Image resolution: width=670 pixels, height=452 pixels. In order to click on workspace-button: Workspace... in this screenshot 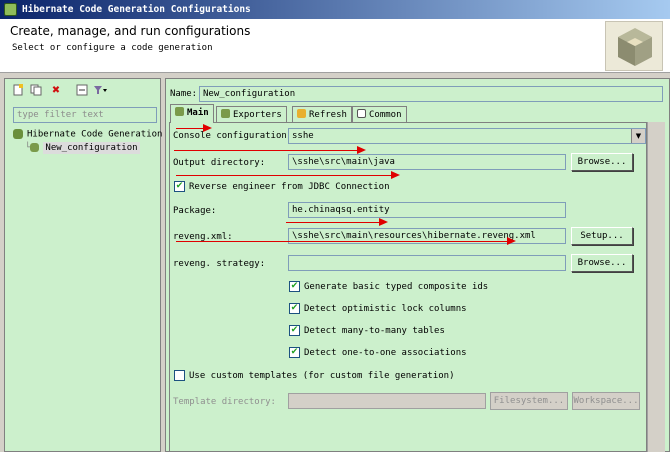, I will do `click(606, 401)`.